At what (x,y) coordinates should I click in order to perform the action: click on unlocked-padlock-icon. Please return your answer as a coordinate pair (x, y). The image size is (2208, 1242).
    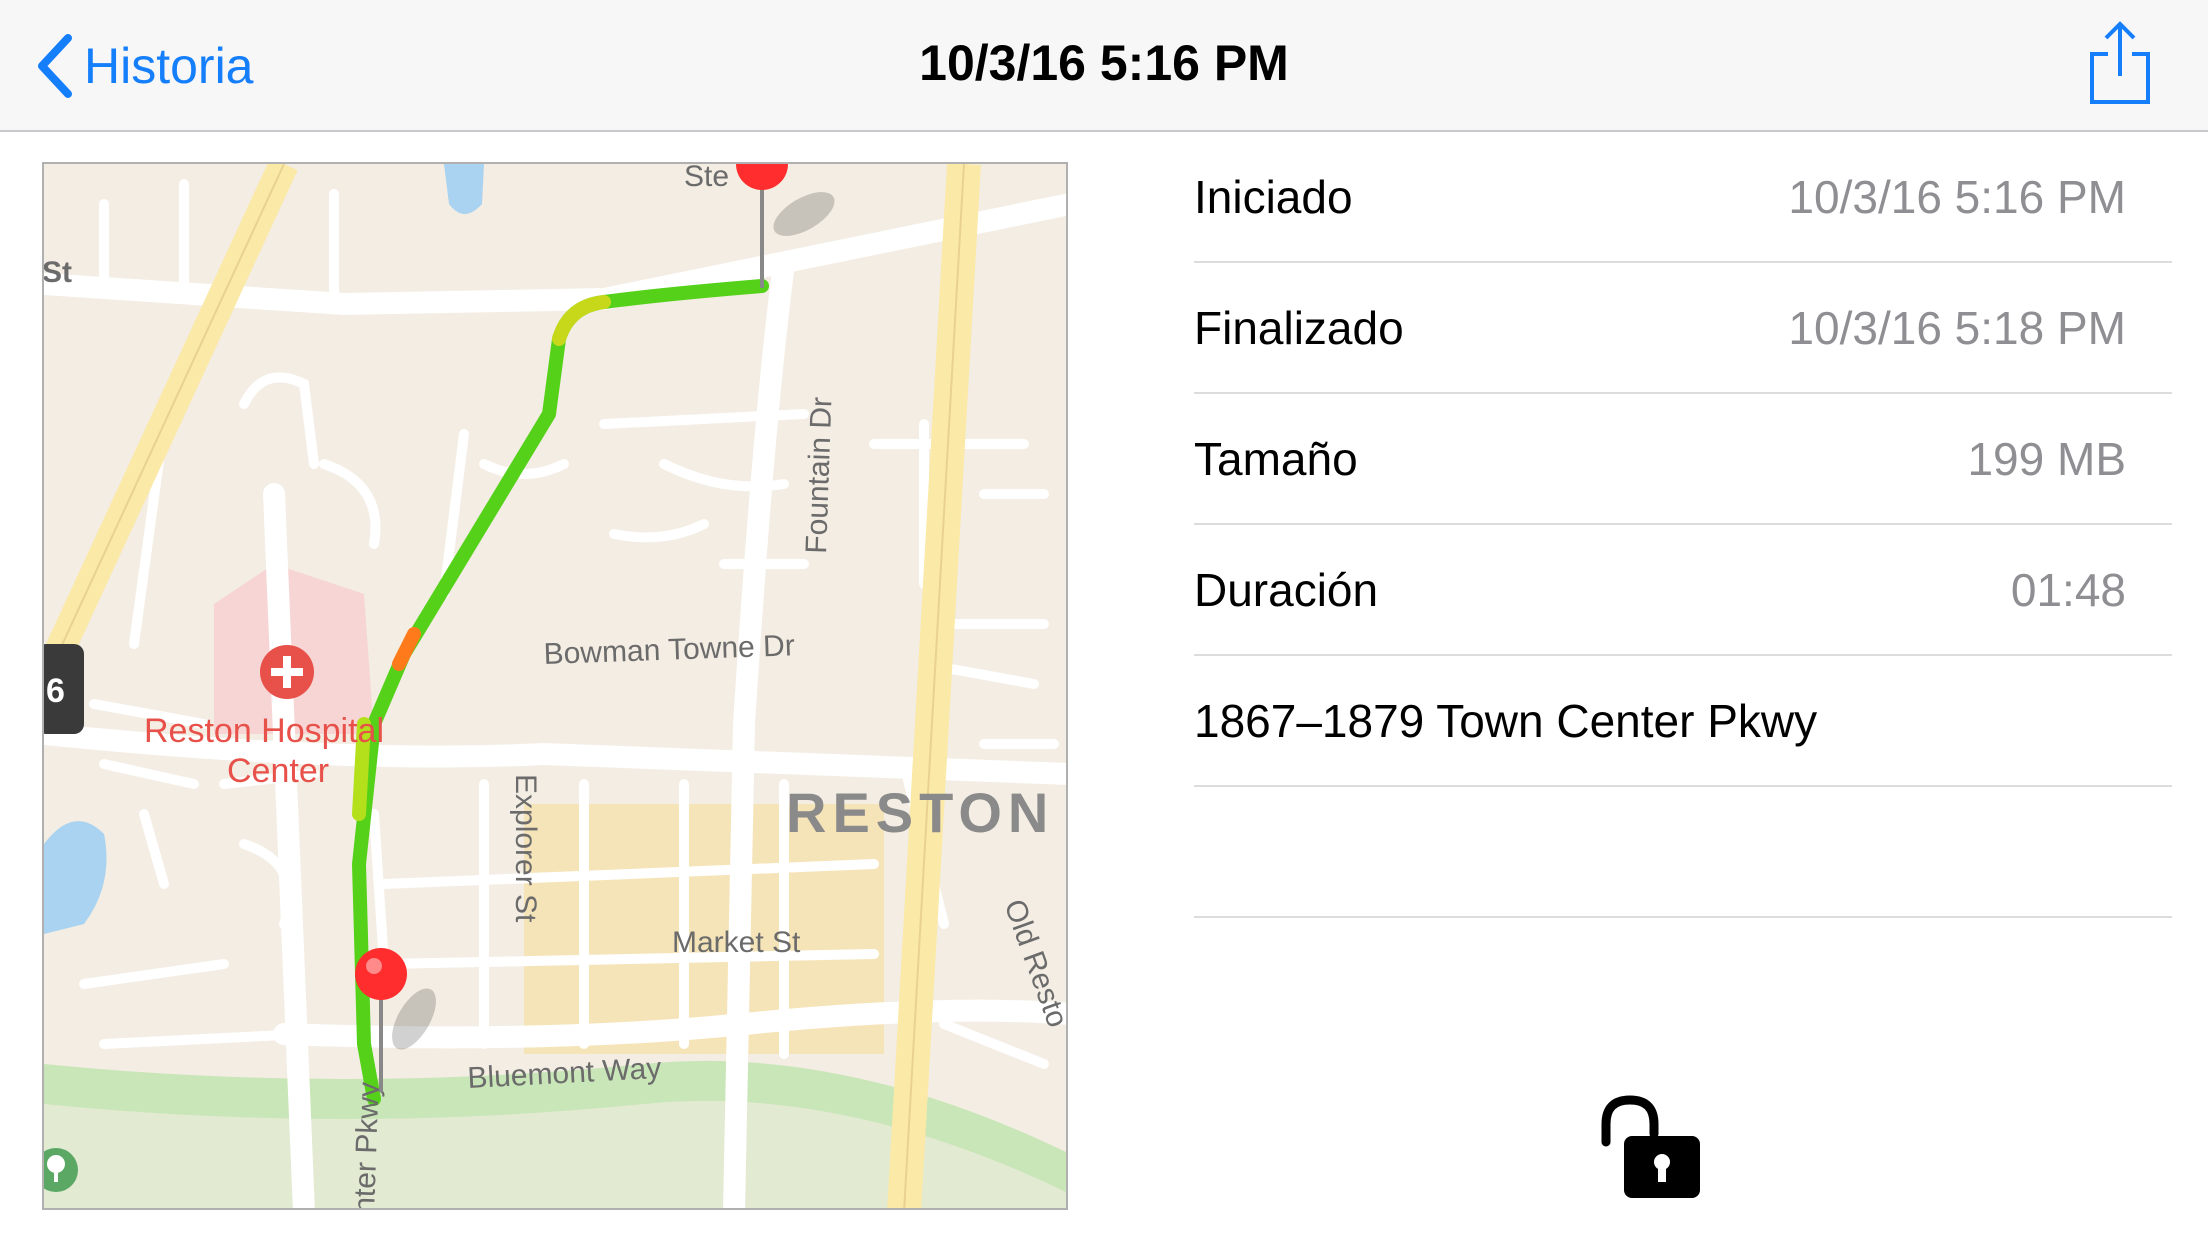
    Looking at the image, I should click on (1650, 1146).